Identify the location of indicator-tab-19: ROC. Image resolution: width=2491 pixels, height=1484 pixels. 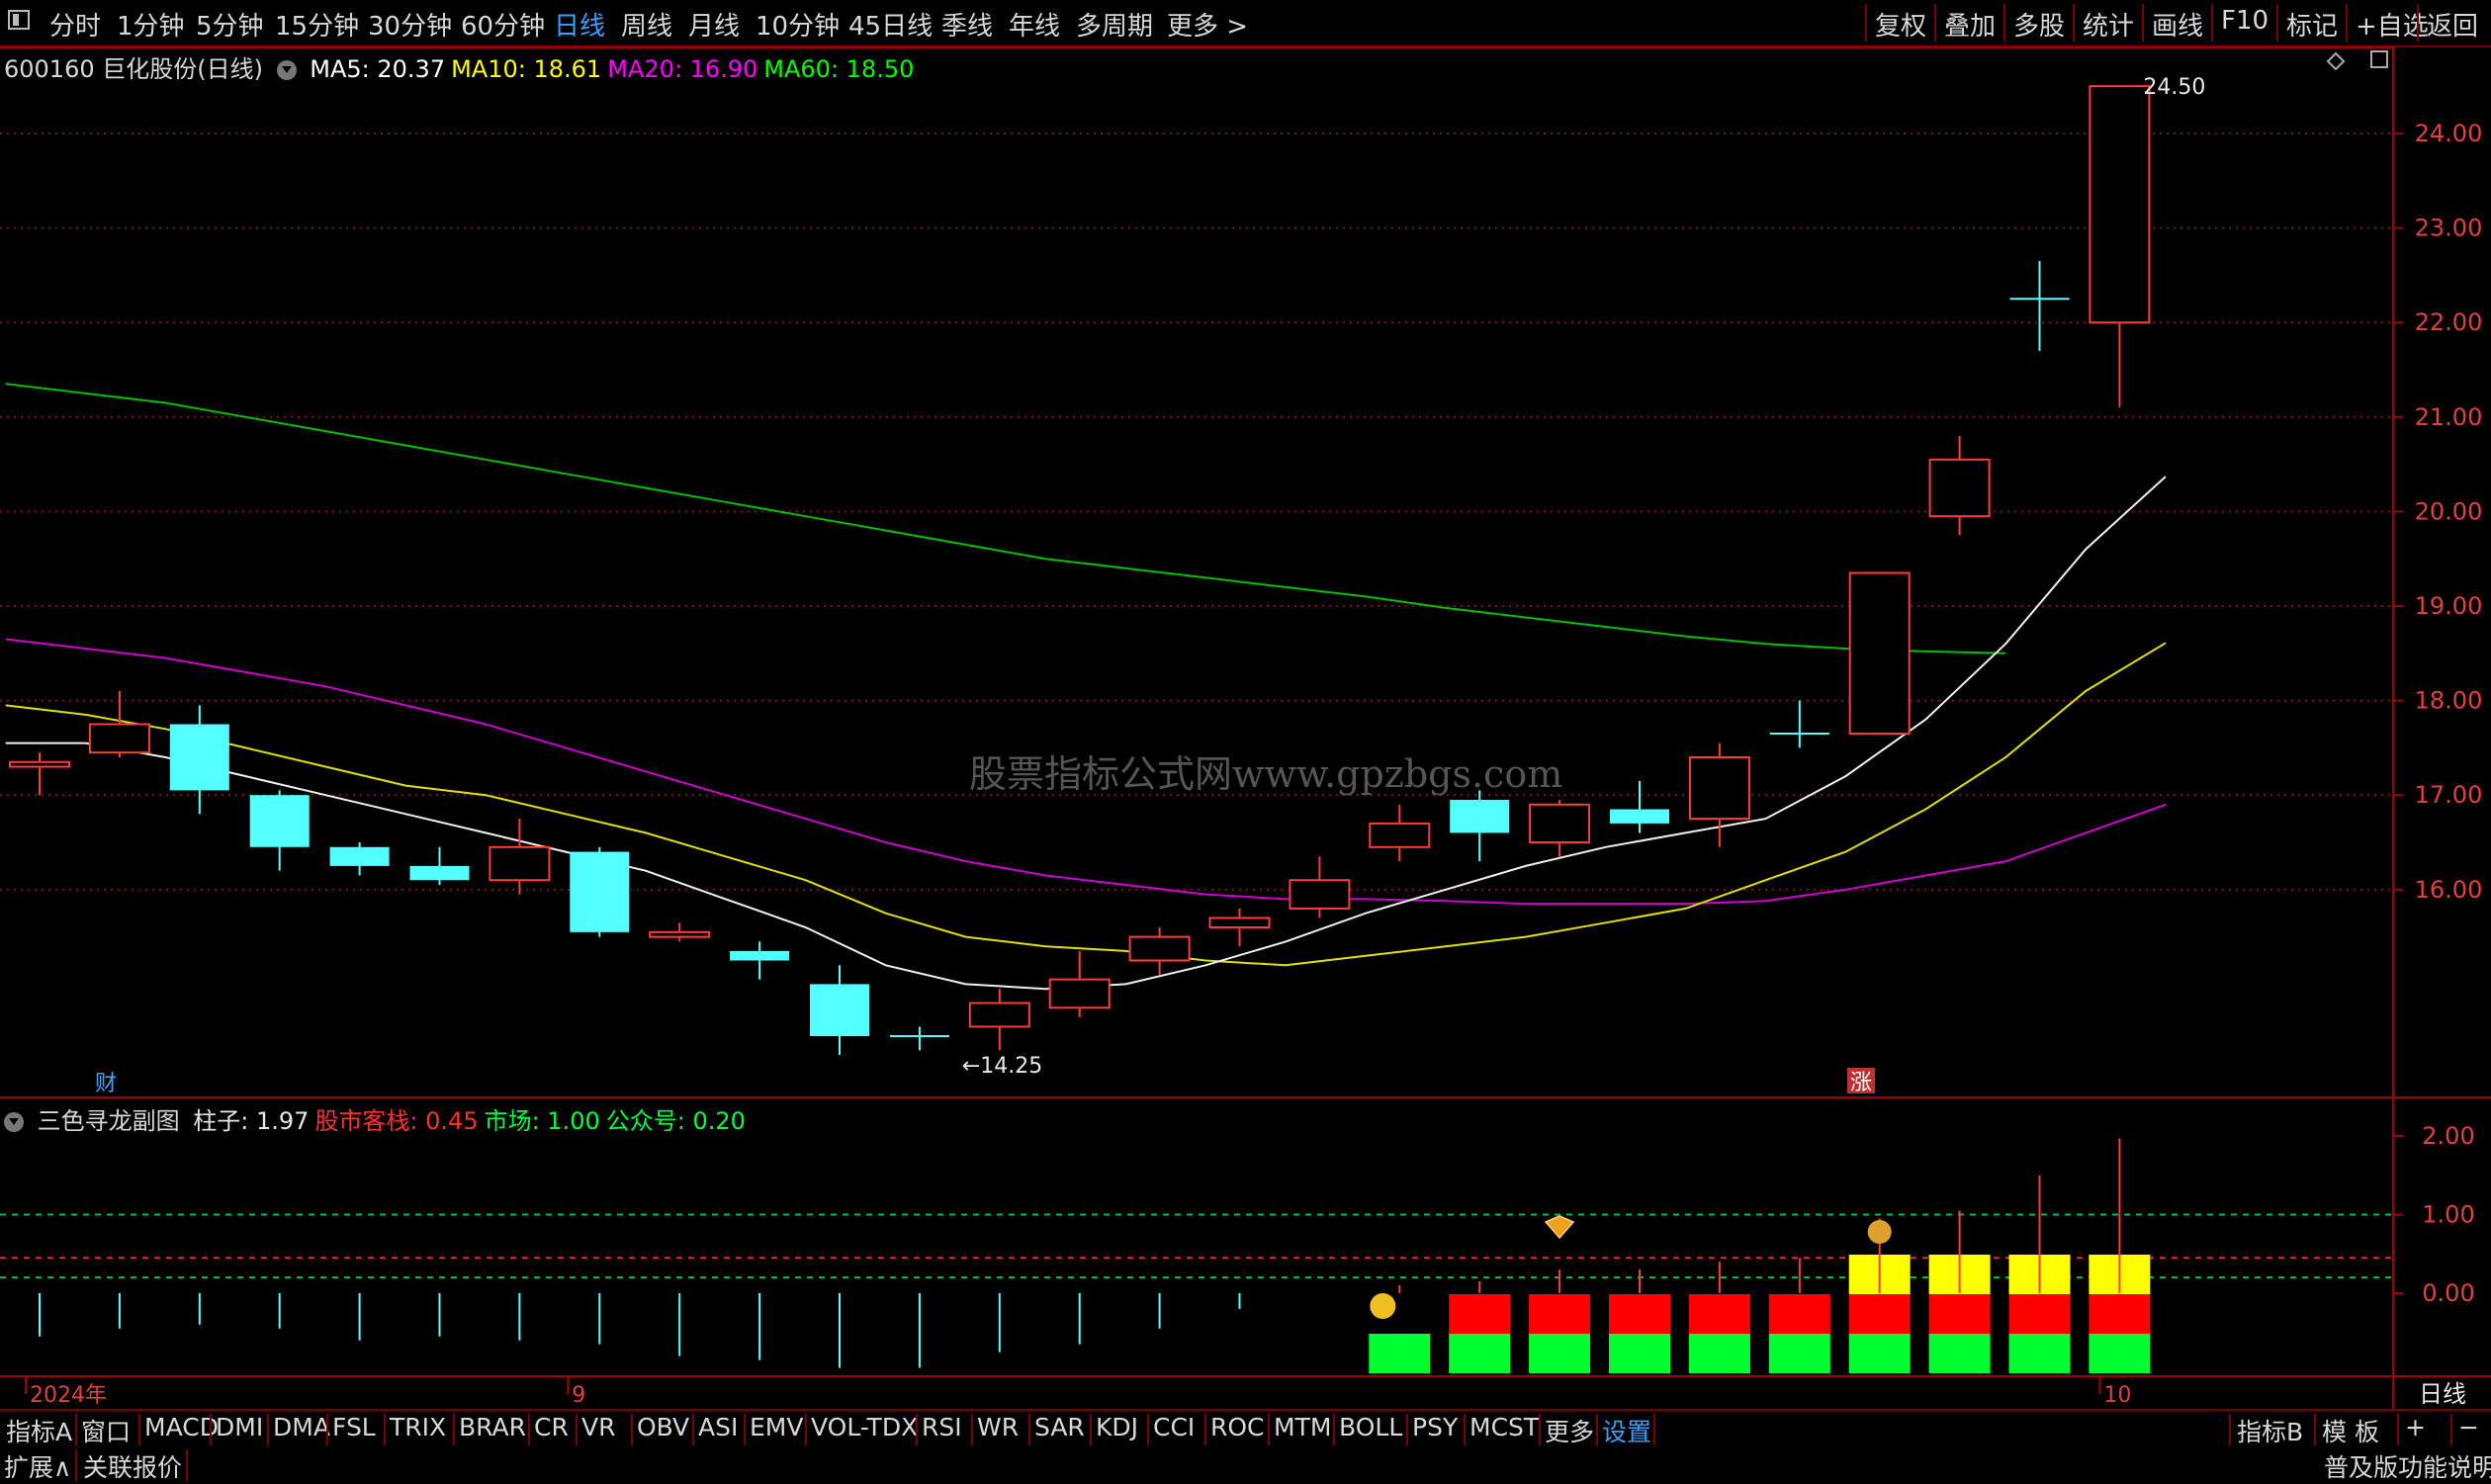
(1237, 1427).